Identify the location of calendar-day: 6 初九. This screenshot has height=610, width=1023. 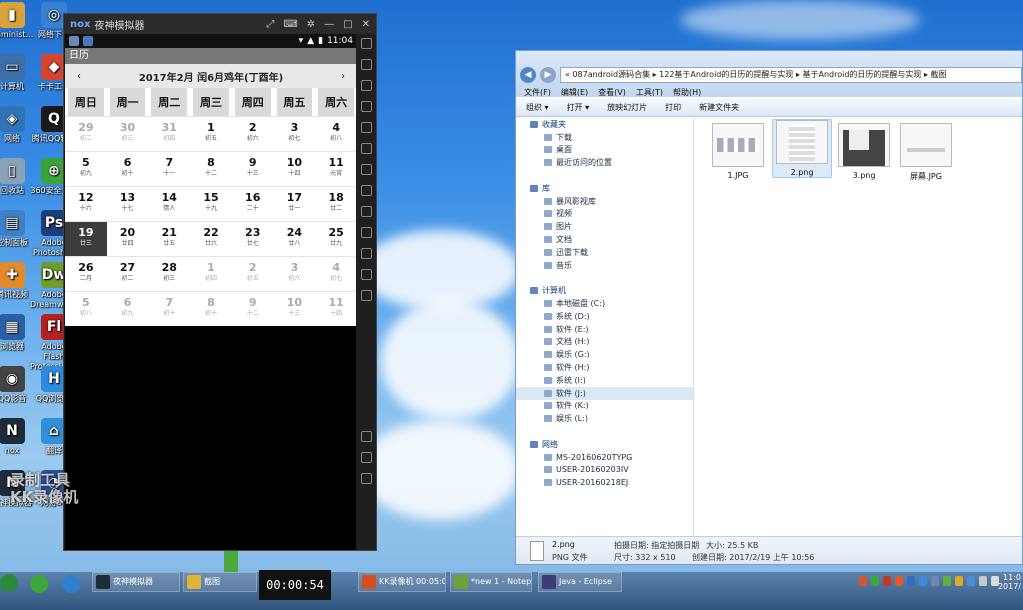
(127, 308).